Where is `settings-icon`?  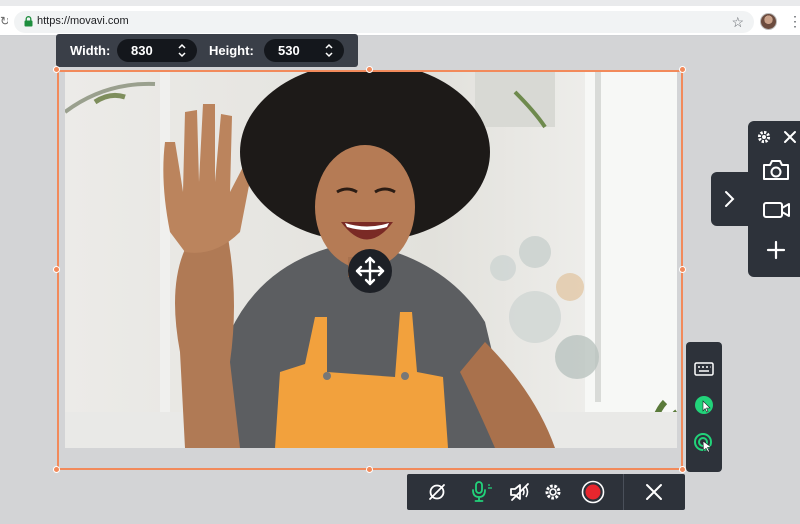 settings-icon is located at coordinates (553, 492).